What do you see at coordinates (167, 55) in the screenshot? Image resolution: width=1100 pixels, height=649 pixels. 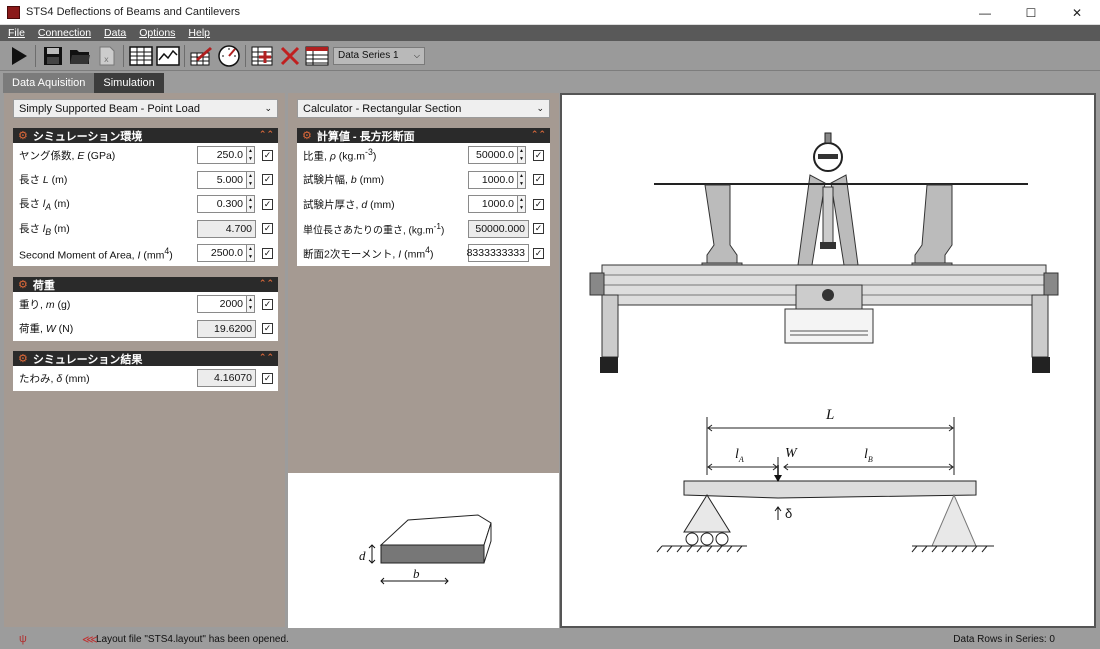 I see `chart-view-button` at bounding box center [167, 55].